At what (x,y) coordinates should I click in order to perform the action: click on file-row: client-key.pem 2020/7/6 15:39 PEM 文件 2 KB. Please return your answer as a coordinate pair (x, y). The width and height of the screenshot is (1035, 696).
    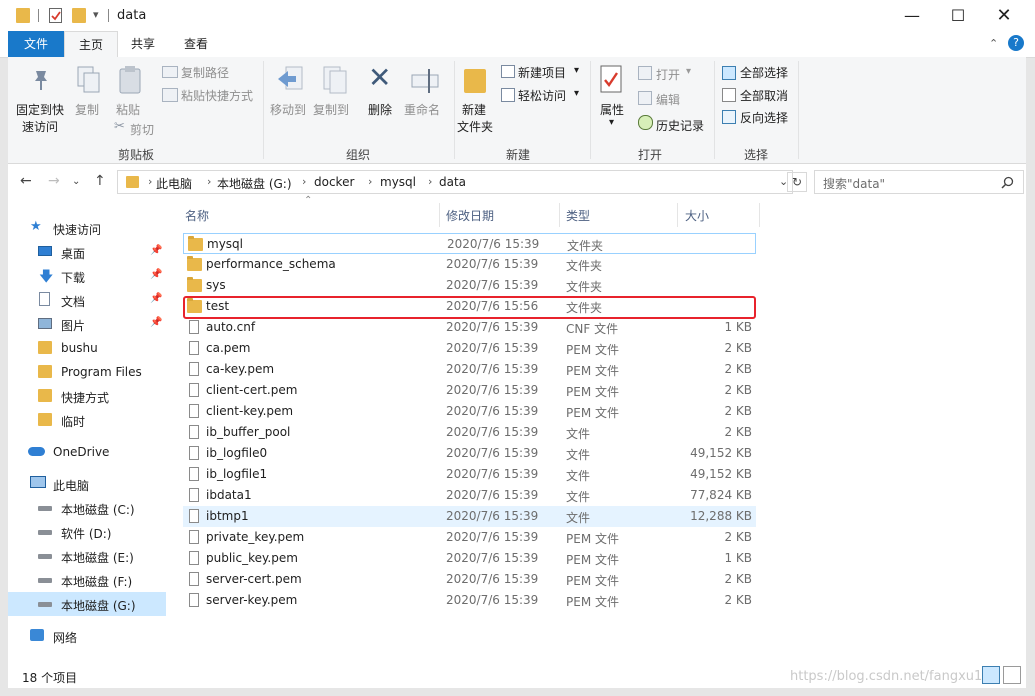
    Looking at the image, I should click on (469, 411).